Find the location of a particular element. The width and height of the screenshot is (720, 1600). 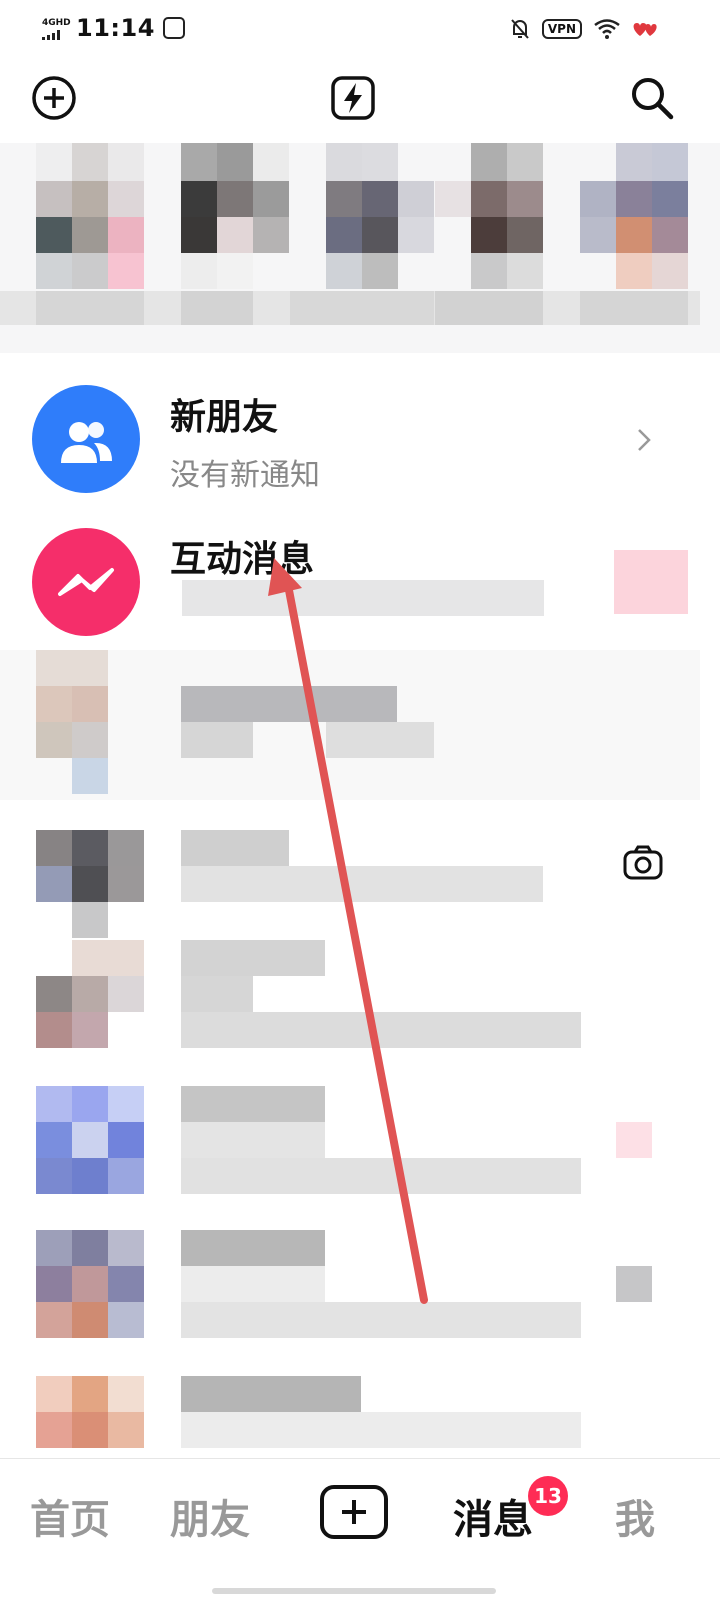

create-button is located at coordinates (354, 1512).